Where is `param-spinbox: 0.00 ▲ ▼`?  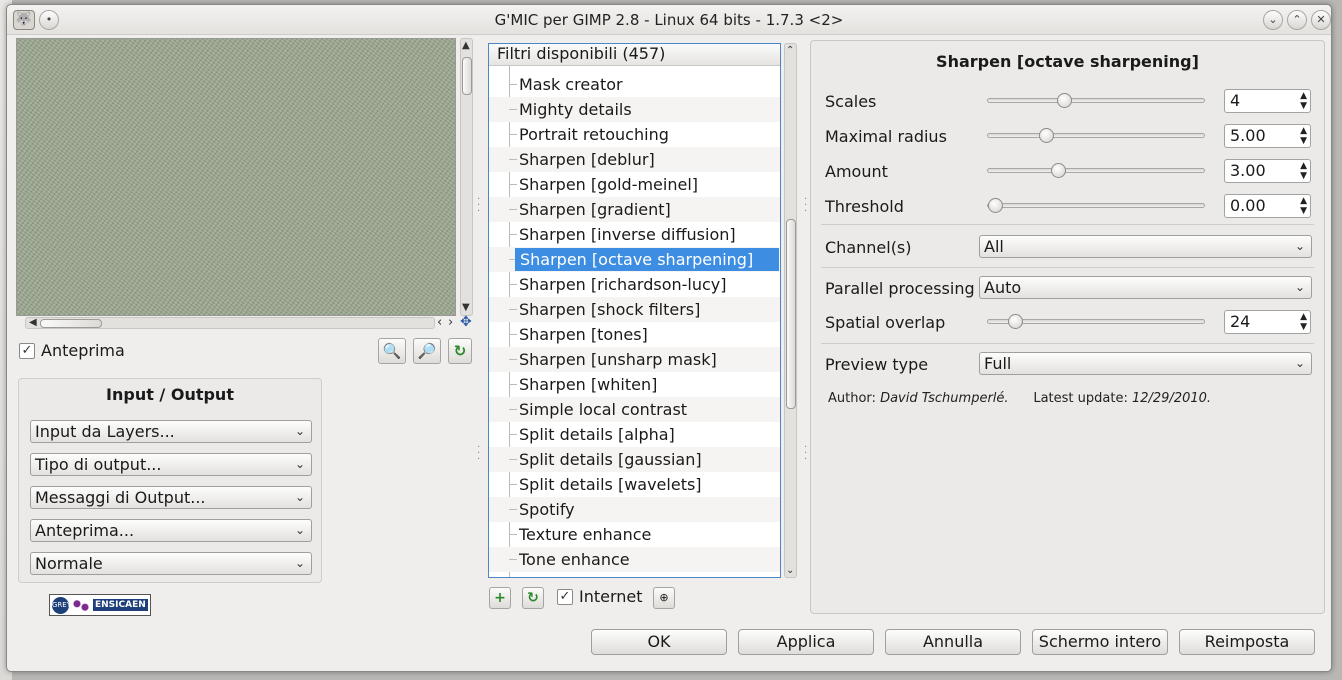 param-spinbox: 0.00 ▲ ▼ is located at coordinates (1267, 206).